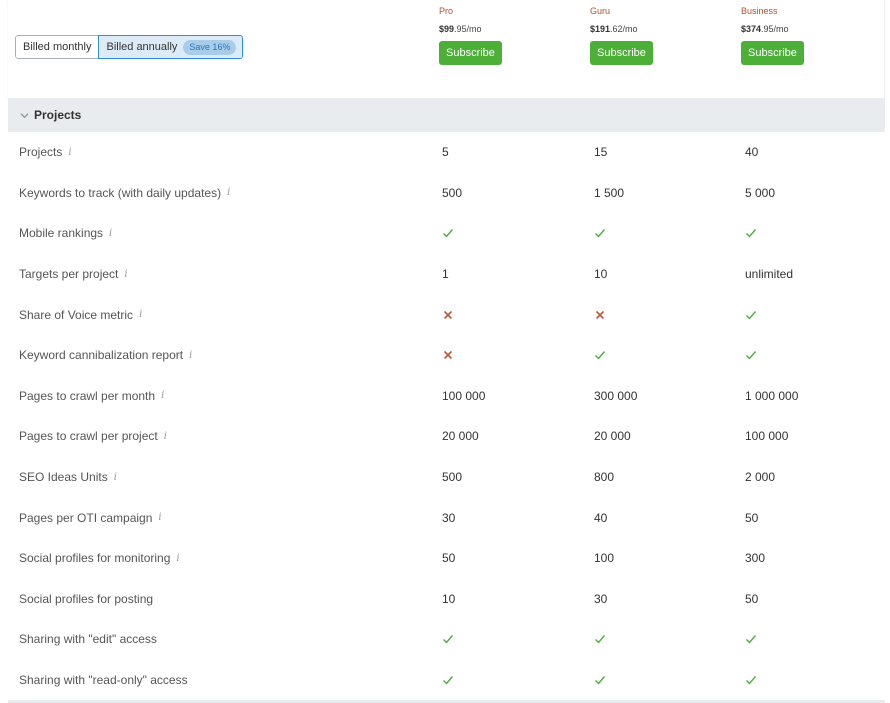 The image size is (890, 703). What do you see at coordinates (660, 29) in the screenshot?
I see `plan-price: $191.62/mo` at bounding box center [660, 29].